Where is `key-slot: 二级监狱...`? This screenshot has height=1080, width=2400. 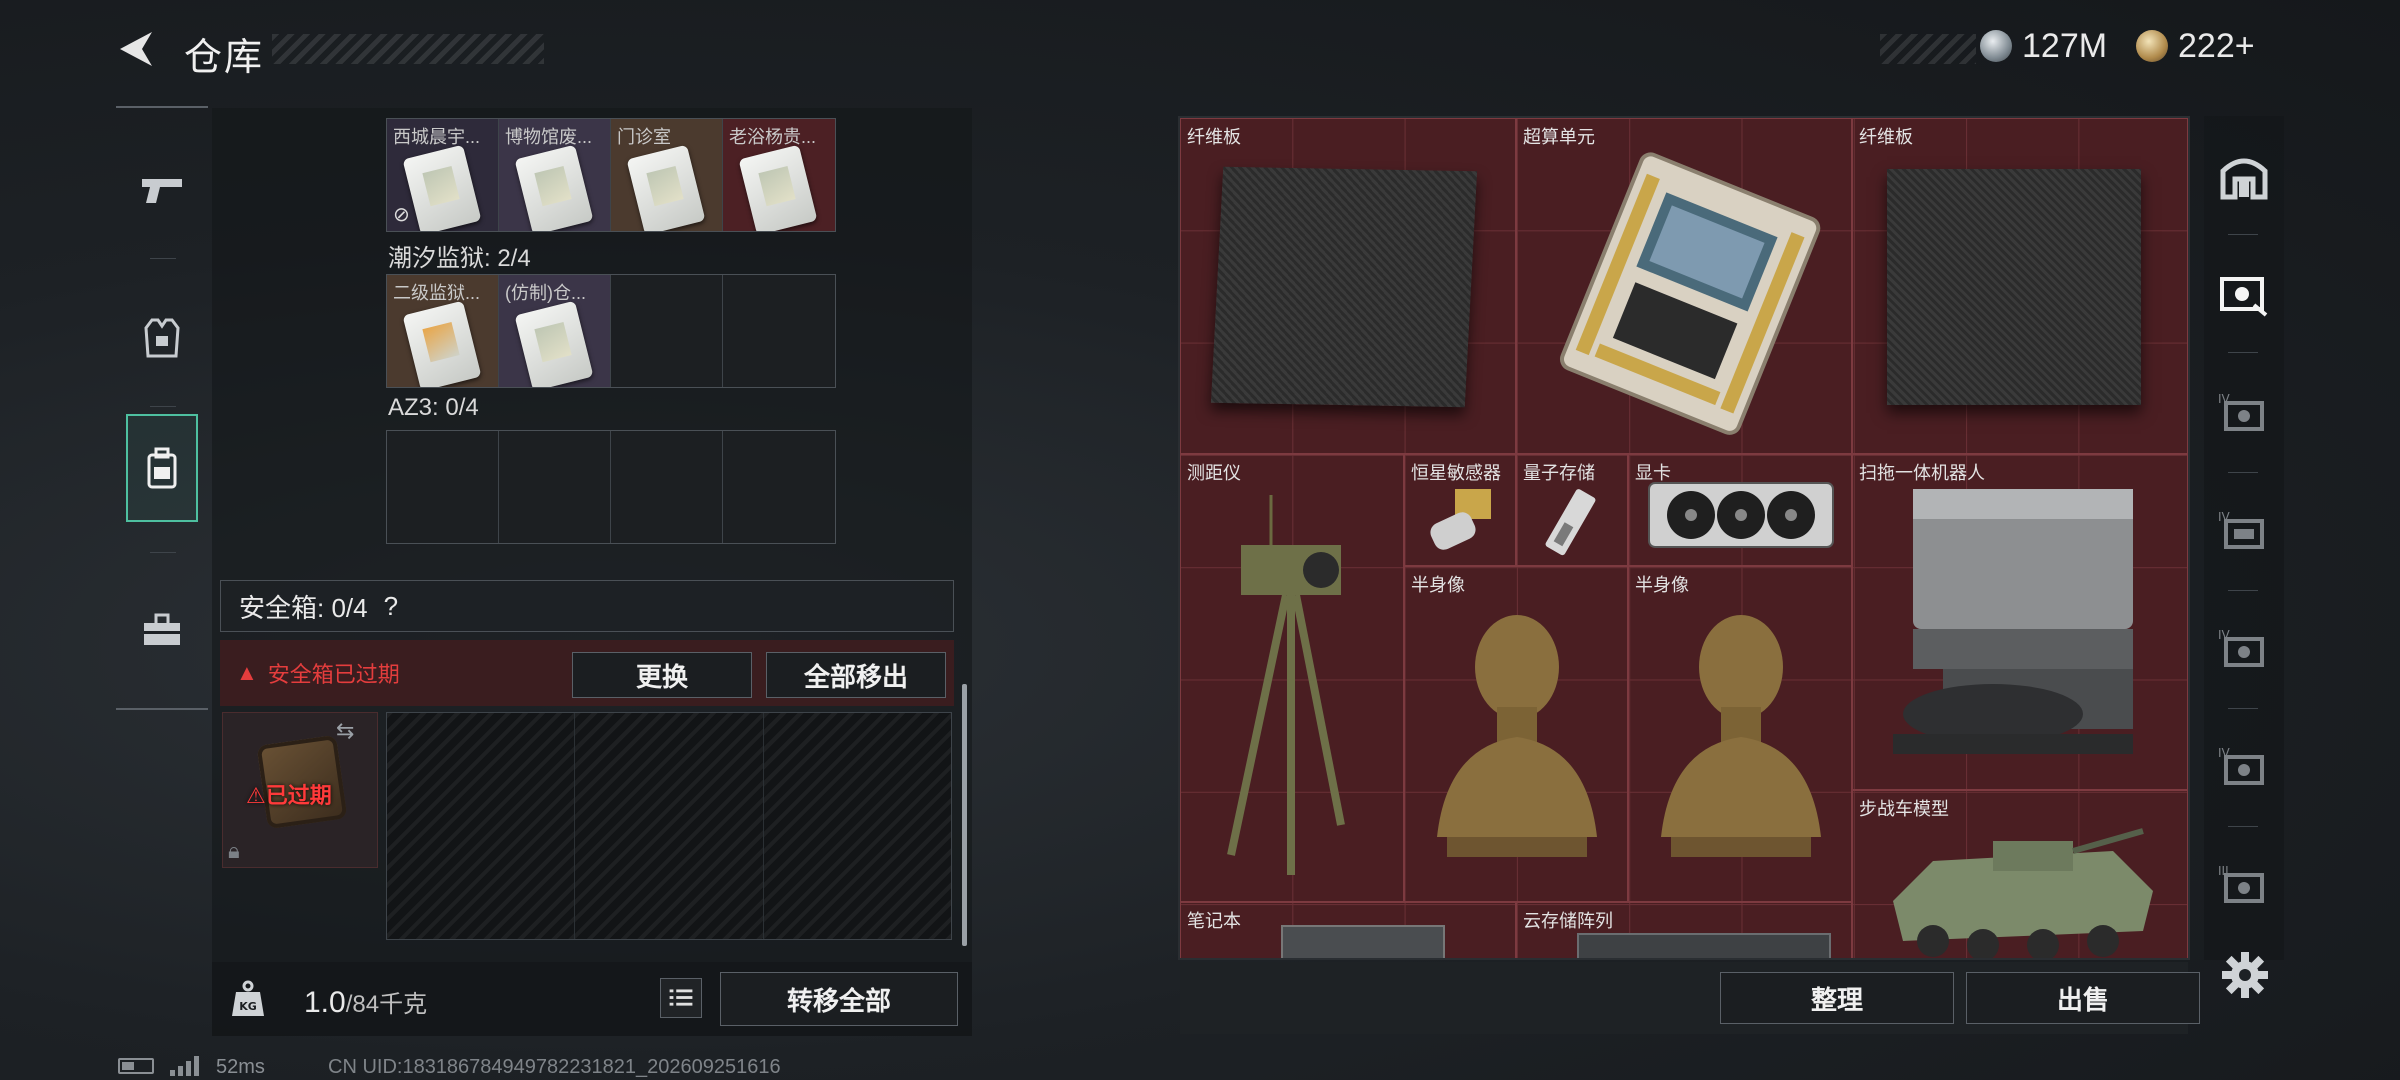
key-slot: 二级监狱... is located at coordinates (443, 331).